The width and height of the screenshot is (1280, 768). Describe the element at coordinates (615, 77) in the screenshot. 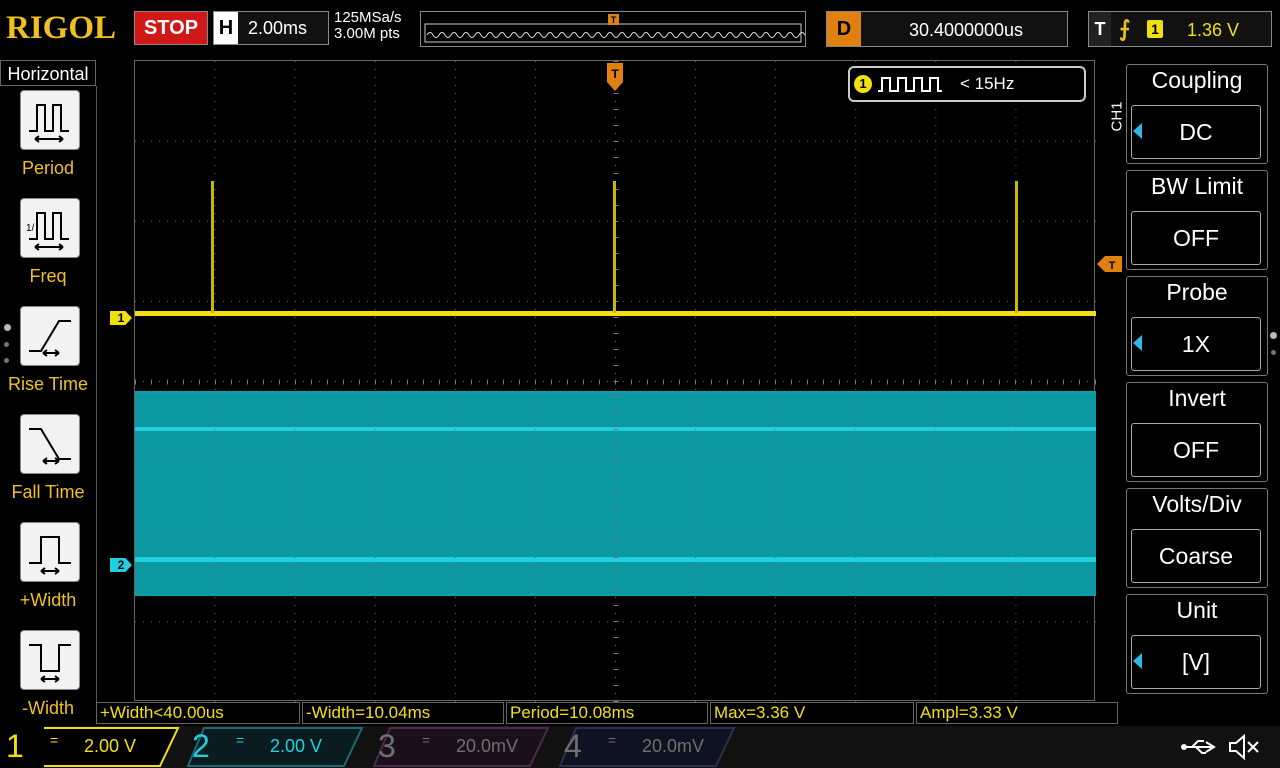

I see `trigger-position-marker-icon: T` at that location.